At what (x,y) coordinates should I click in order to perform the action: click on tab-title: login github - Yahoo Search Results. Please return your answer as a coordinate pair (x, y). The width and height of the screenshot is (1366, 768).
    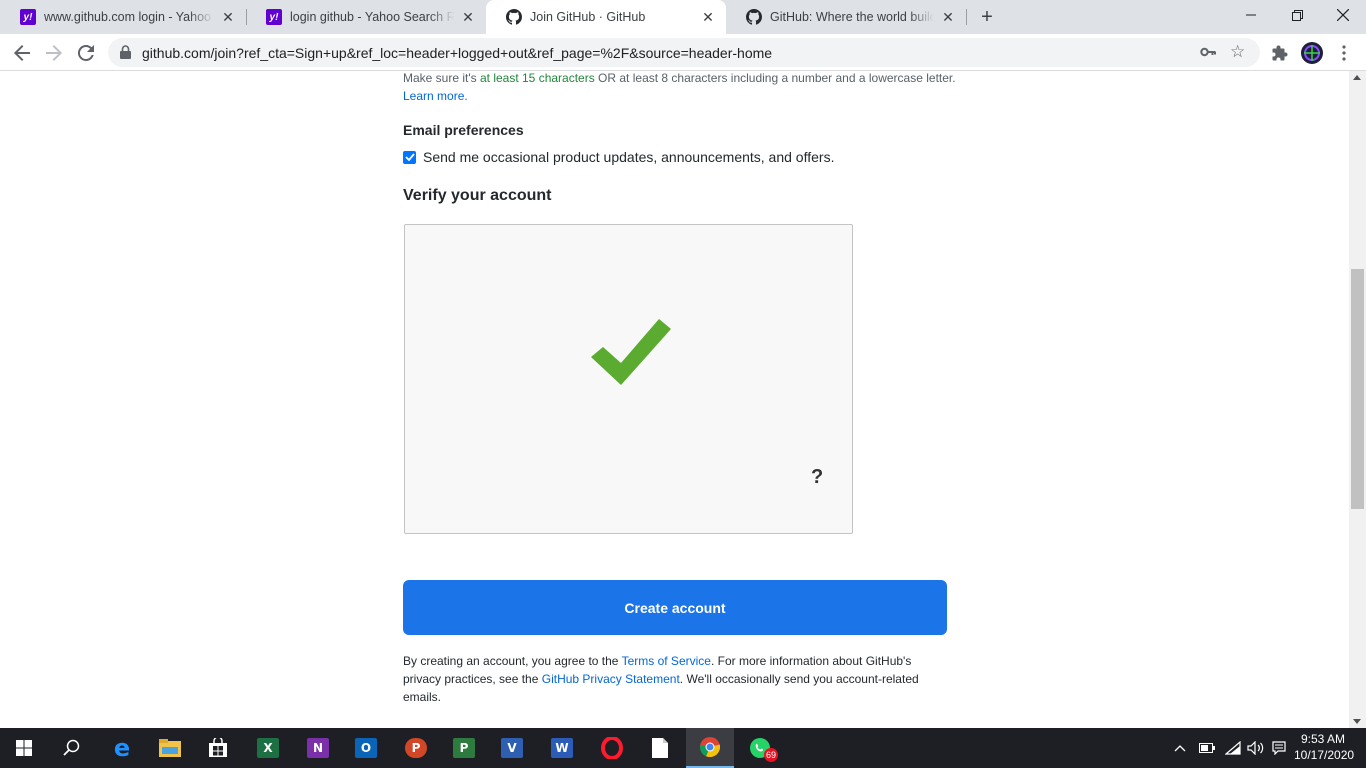
    Looking at the image, I should click on (372, 17).